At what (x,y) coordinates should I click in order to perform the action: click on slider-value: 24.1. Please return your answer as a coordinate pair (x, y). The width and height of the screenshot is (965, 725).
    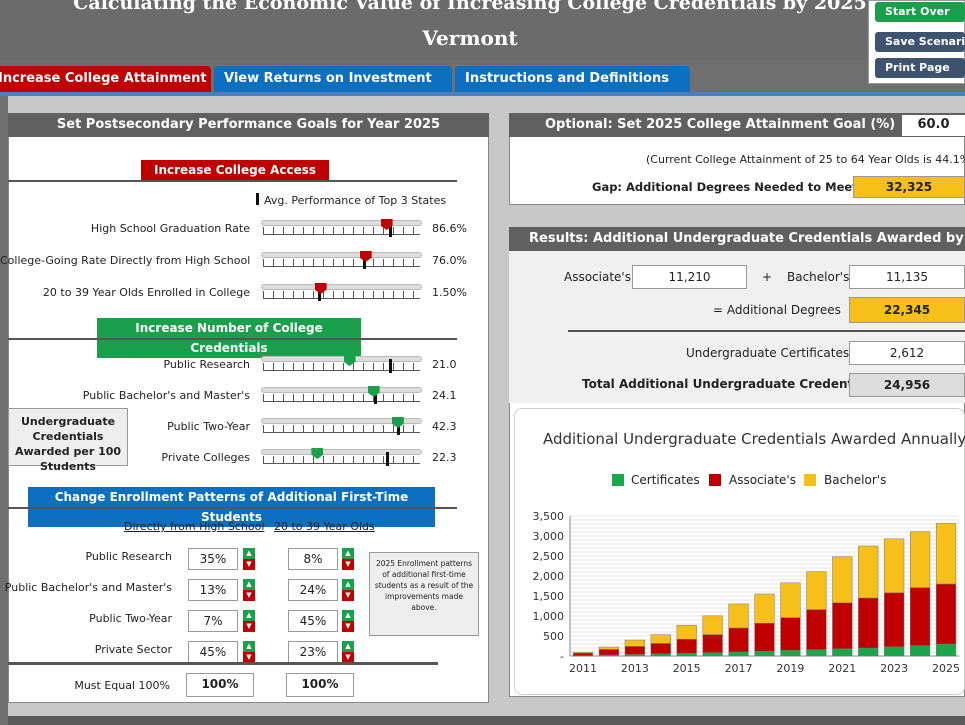
    Looking at the image, I should click on (444, 395).